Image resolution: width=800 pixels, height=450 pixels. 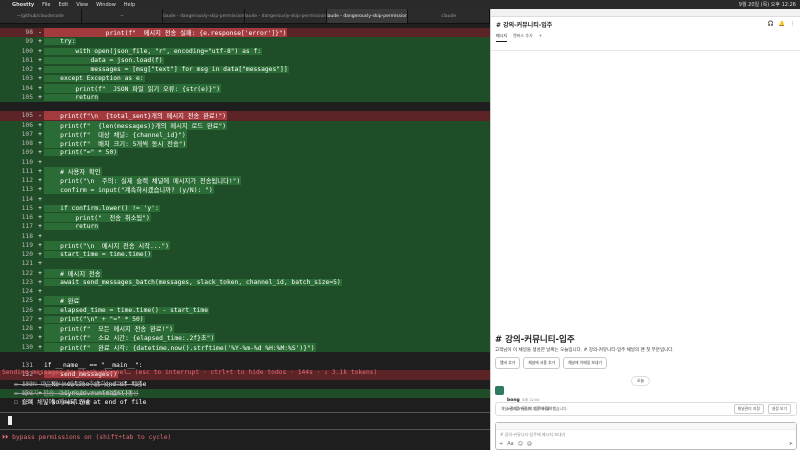 I want to click on line-number: 126, so click(x=27, y=310).